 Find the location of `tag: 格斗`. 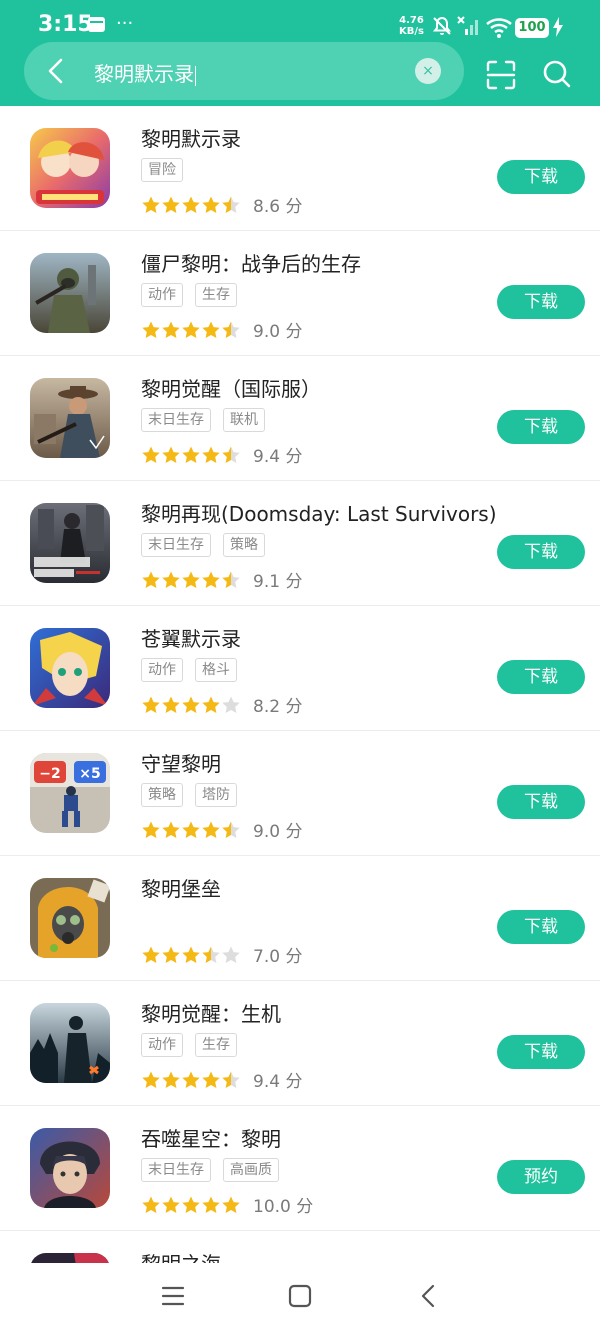

tag: 格斗 is located at coordinates (216, 670).